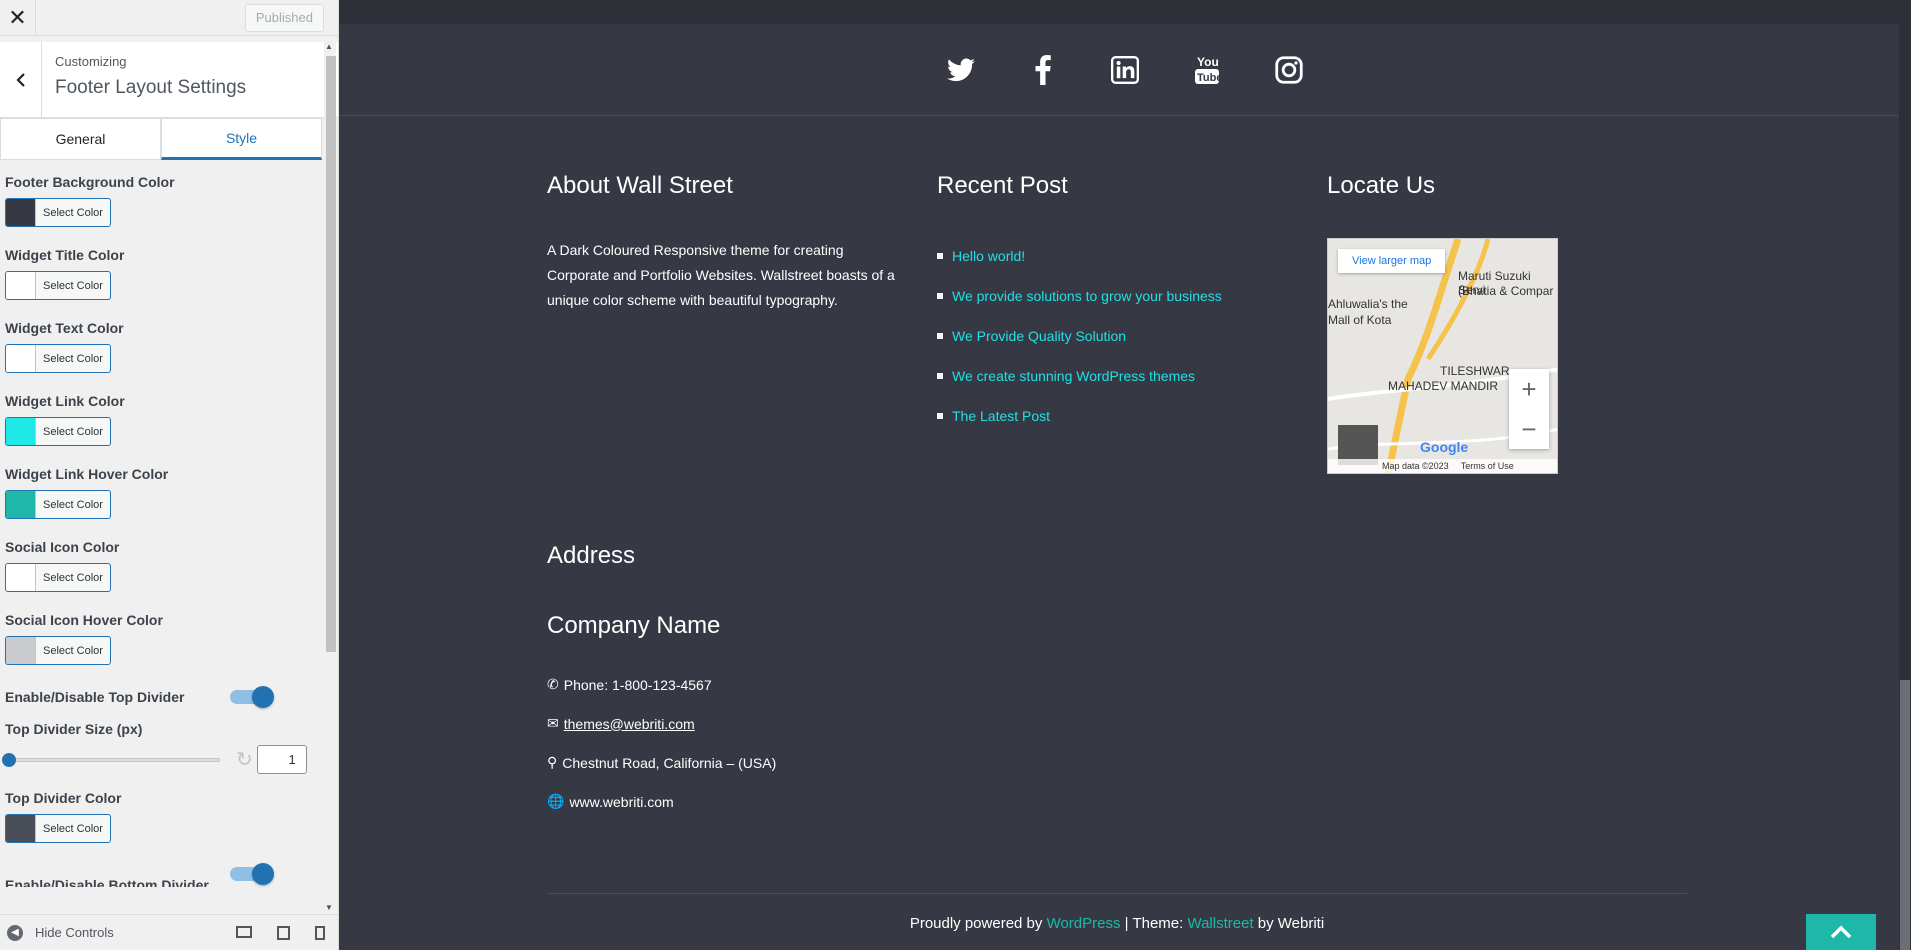  Describe the element at coordinates (241, 139) in the screenshot. I see `tab-style: Style` at that location.